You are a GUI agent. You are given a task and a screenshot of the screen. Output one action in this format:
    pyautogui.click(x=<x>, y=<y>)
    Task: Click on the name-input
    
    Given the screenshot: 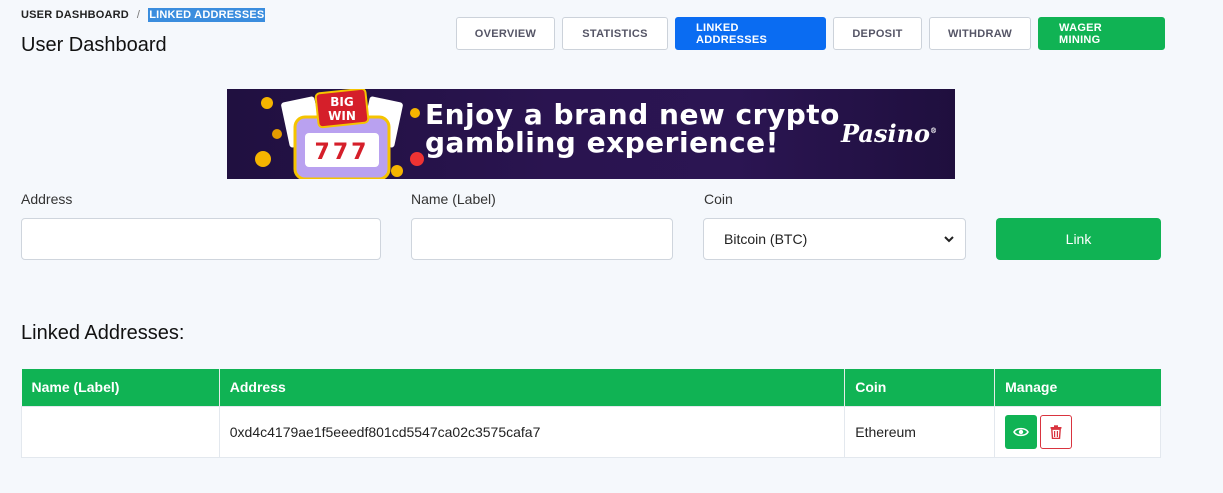 What is the action you would take?
    pyautogui.click(x=542, y=239)
    